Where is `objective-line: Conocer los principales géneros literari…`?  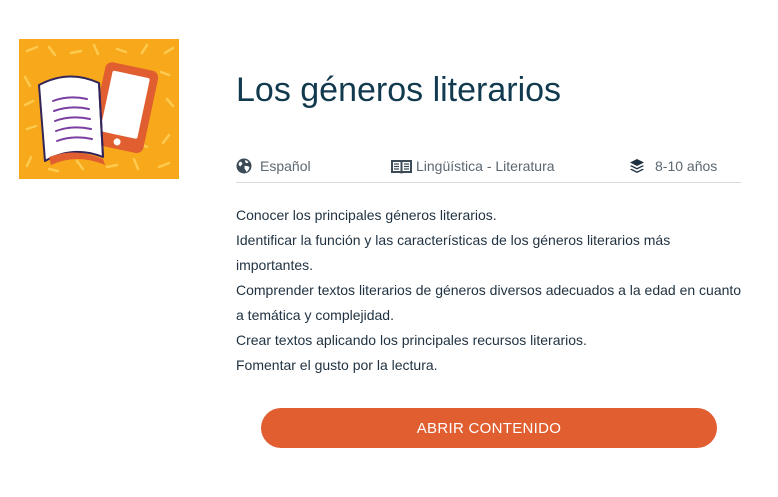
objective-line: Conocer los principales géneros literari… is located at coordinates (366, 215).